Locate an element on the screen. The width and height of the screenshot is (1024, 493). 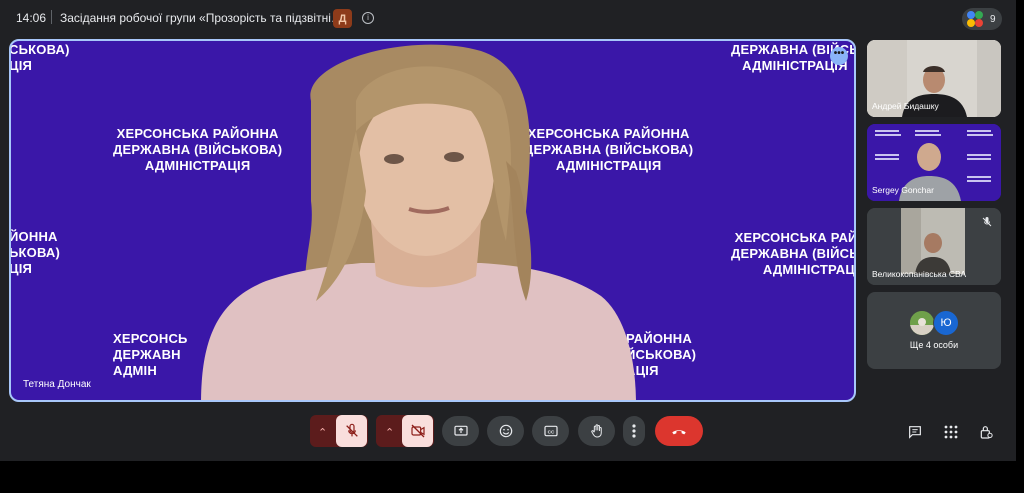
more-participants-label: Ще 4 особи is located at coordinates (934, 345).